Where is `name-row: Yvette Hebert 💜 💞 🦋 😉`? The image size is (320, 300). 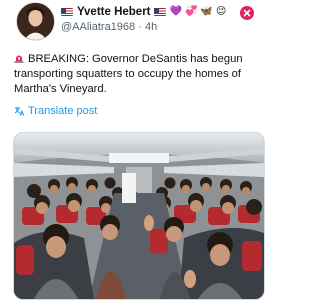
name-row: Yvette Hebert 💜 💞 🦋 😉 is located at coordinates (143, 12).